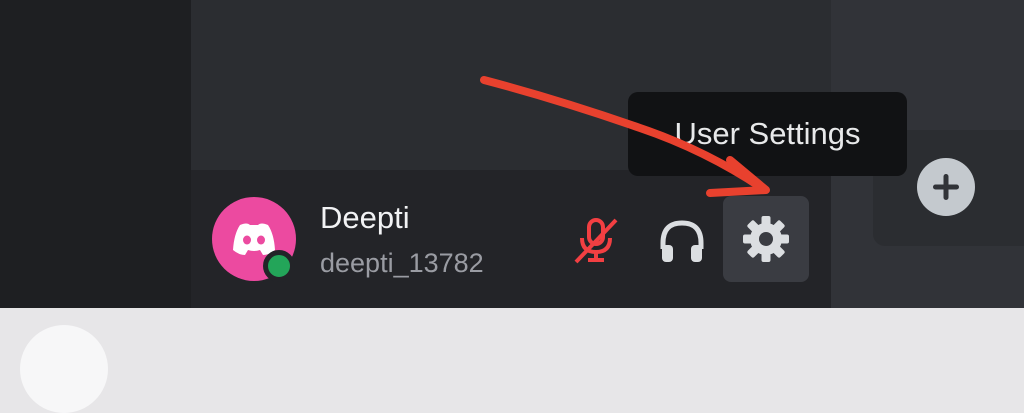  Describe the element at coordinates (365, 217) in the screenshot. I see `display-name: Deepti` at that location.